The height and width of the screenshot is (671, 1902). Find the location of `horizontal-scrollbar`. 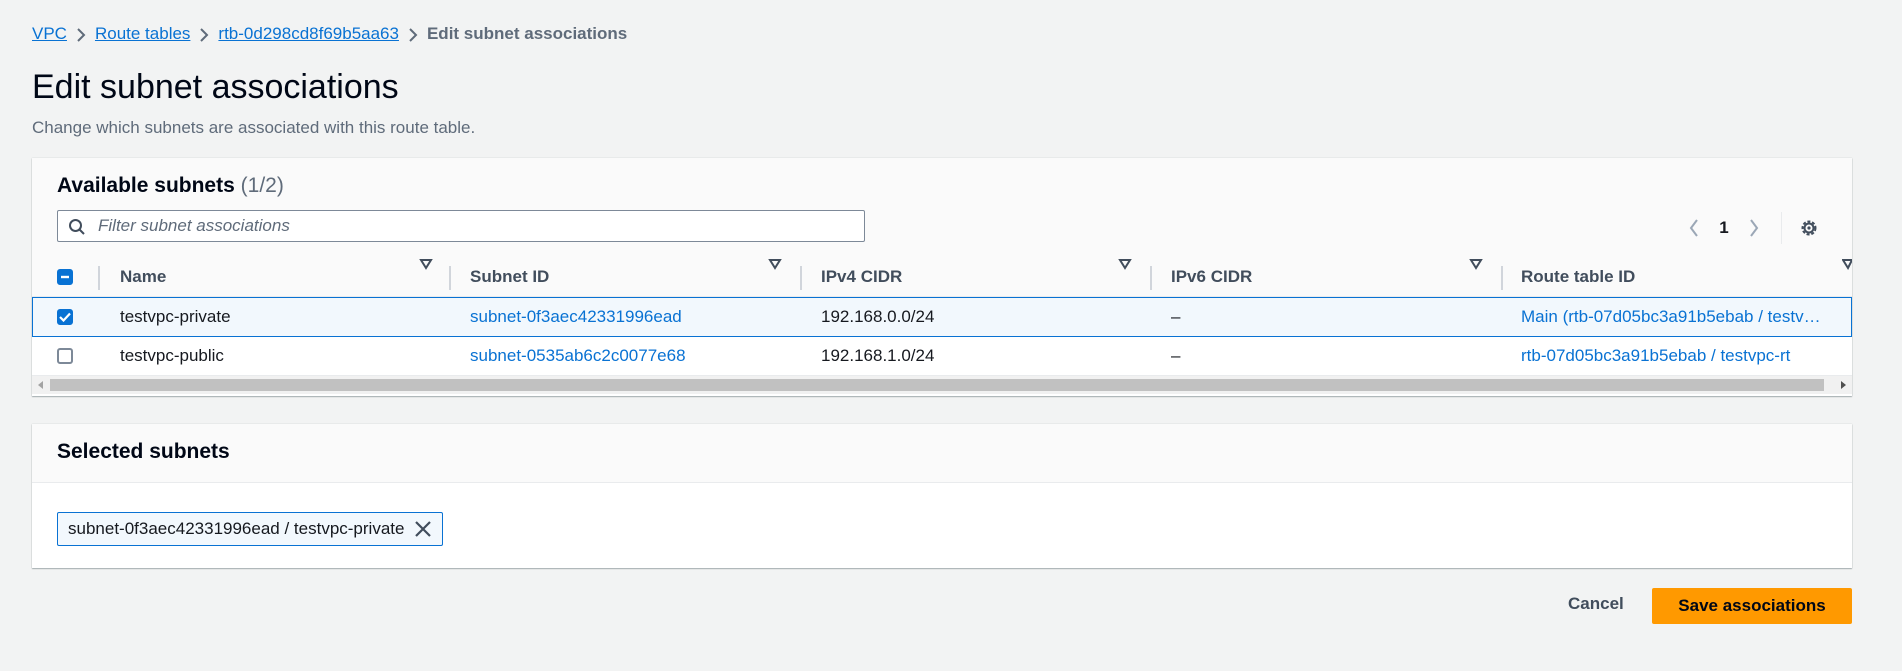

horizontal-scrollbar is located at coordinates (942, 385).